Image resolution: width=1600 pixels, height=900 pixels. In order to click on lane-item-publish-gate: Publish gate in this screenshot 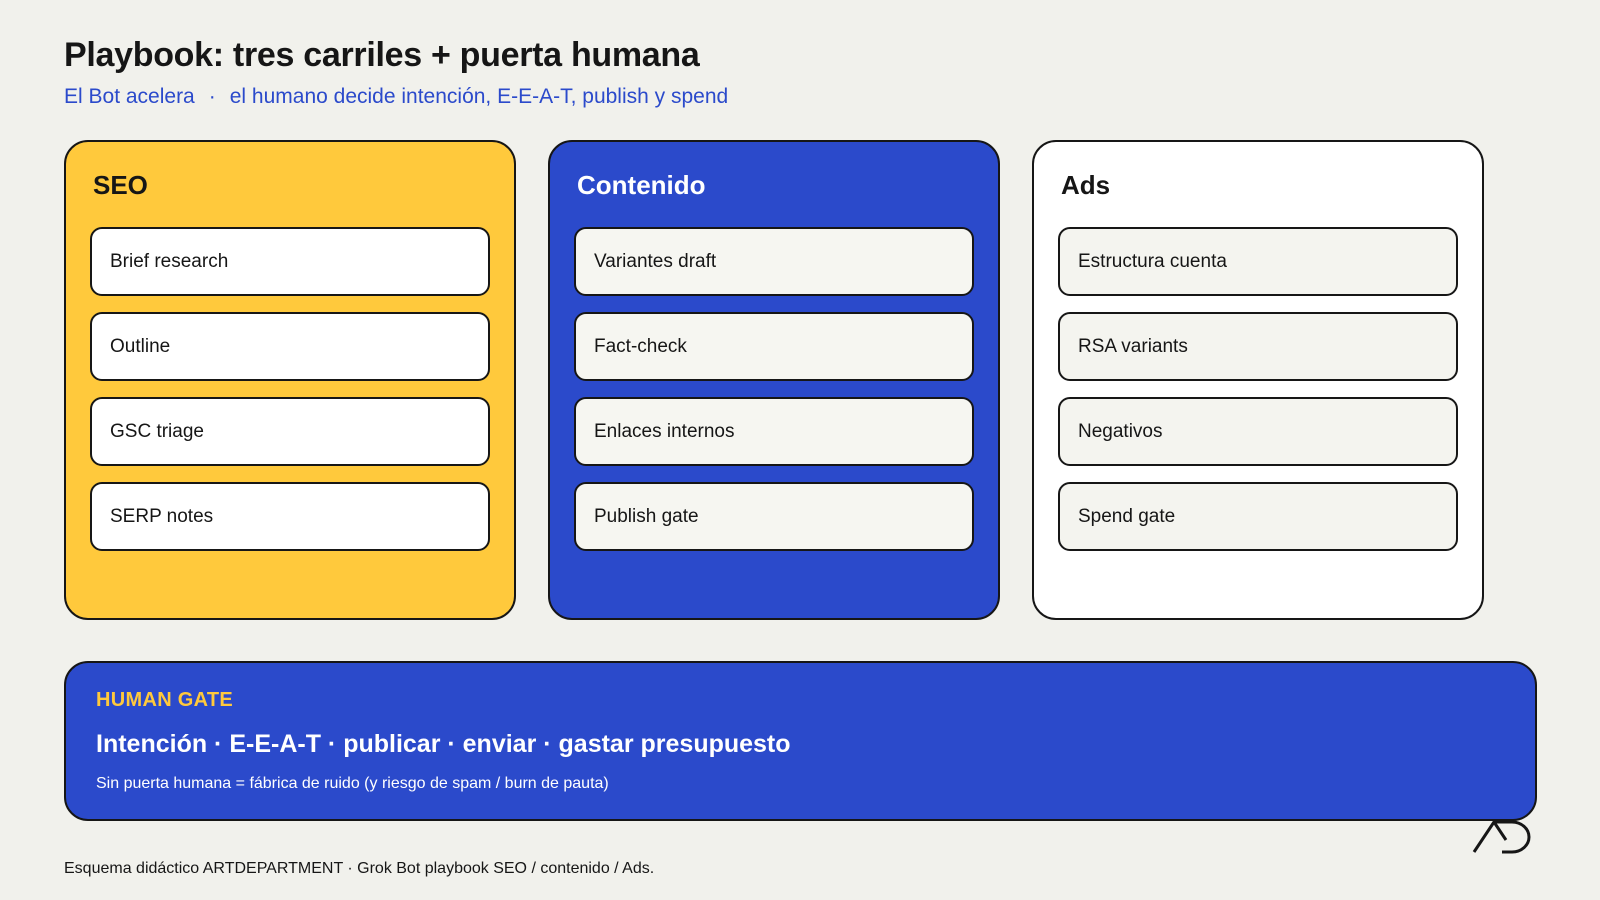, I will do `click(774, 516)`.